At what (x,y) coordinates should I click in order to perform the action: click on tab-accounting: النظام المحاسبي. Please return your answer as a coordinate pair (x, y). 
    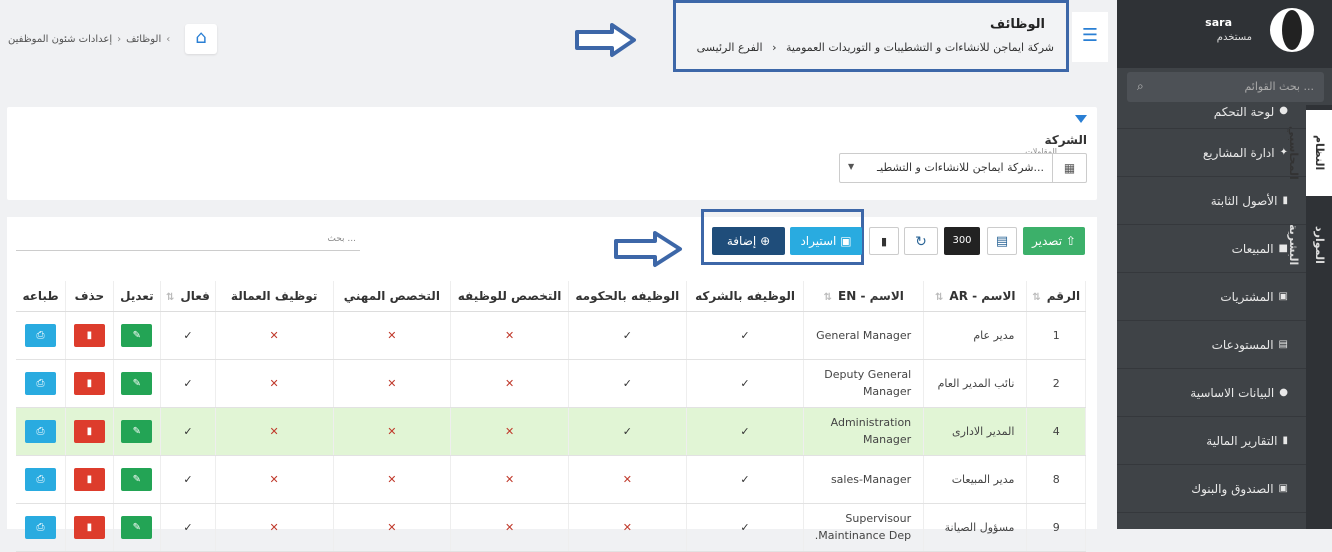
    Looking at the image, I should click on (1309, 153).